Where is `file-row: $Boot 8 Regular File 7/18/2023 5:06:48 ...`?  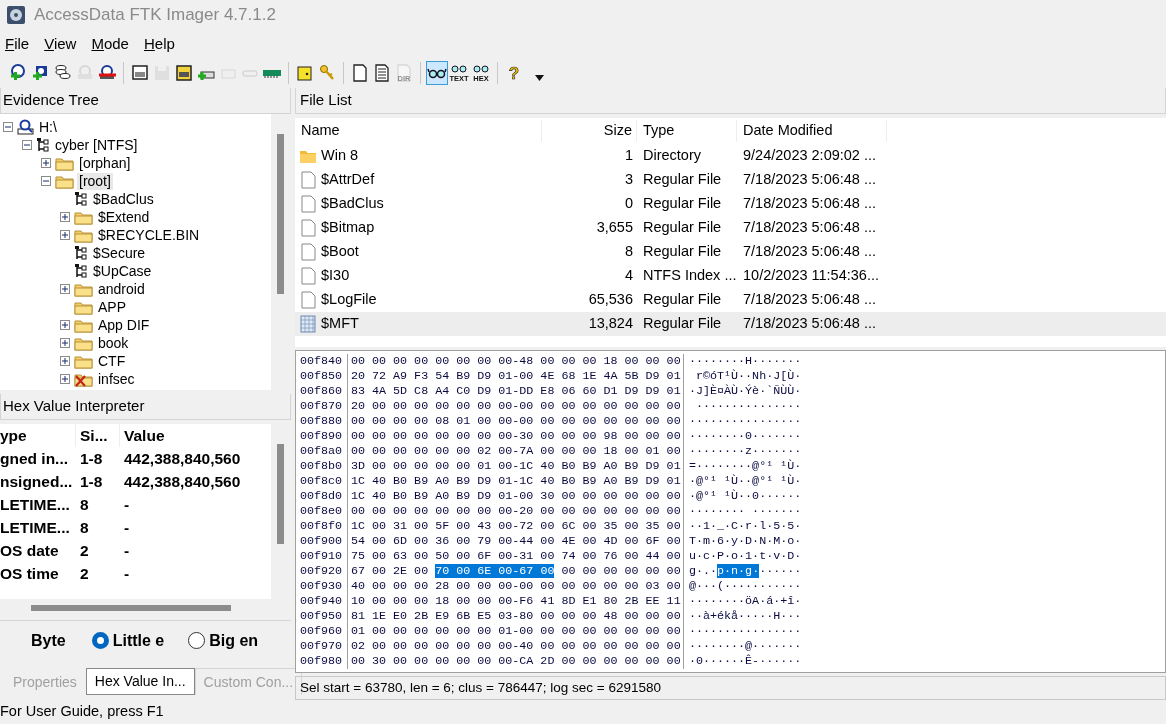 file-row: $Boot 8 Regular File 7/18/2023 5:06:48 ... is located at coordinates (730, 251).